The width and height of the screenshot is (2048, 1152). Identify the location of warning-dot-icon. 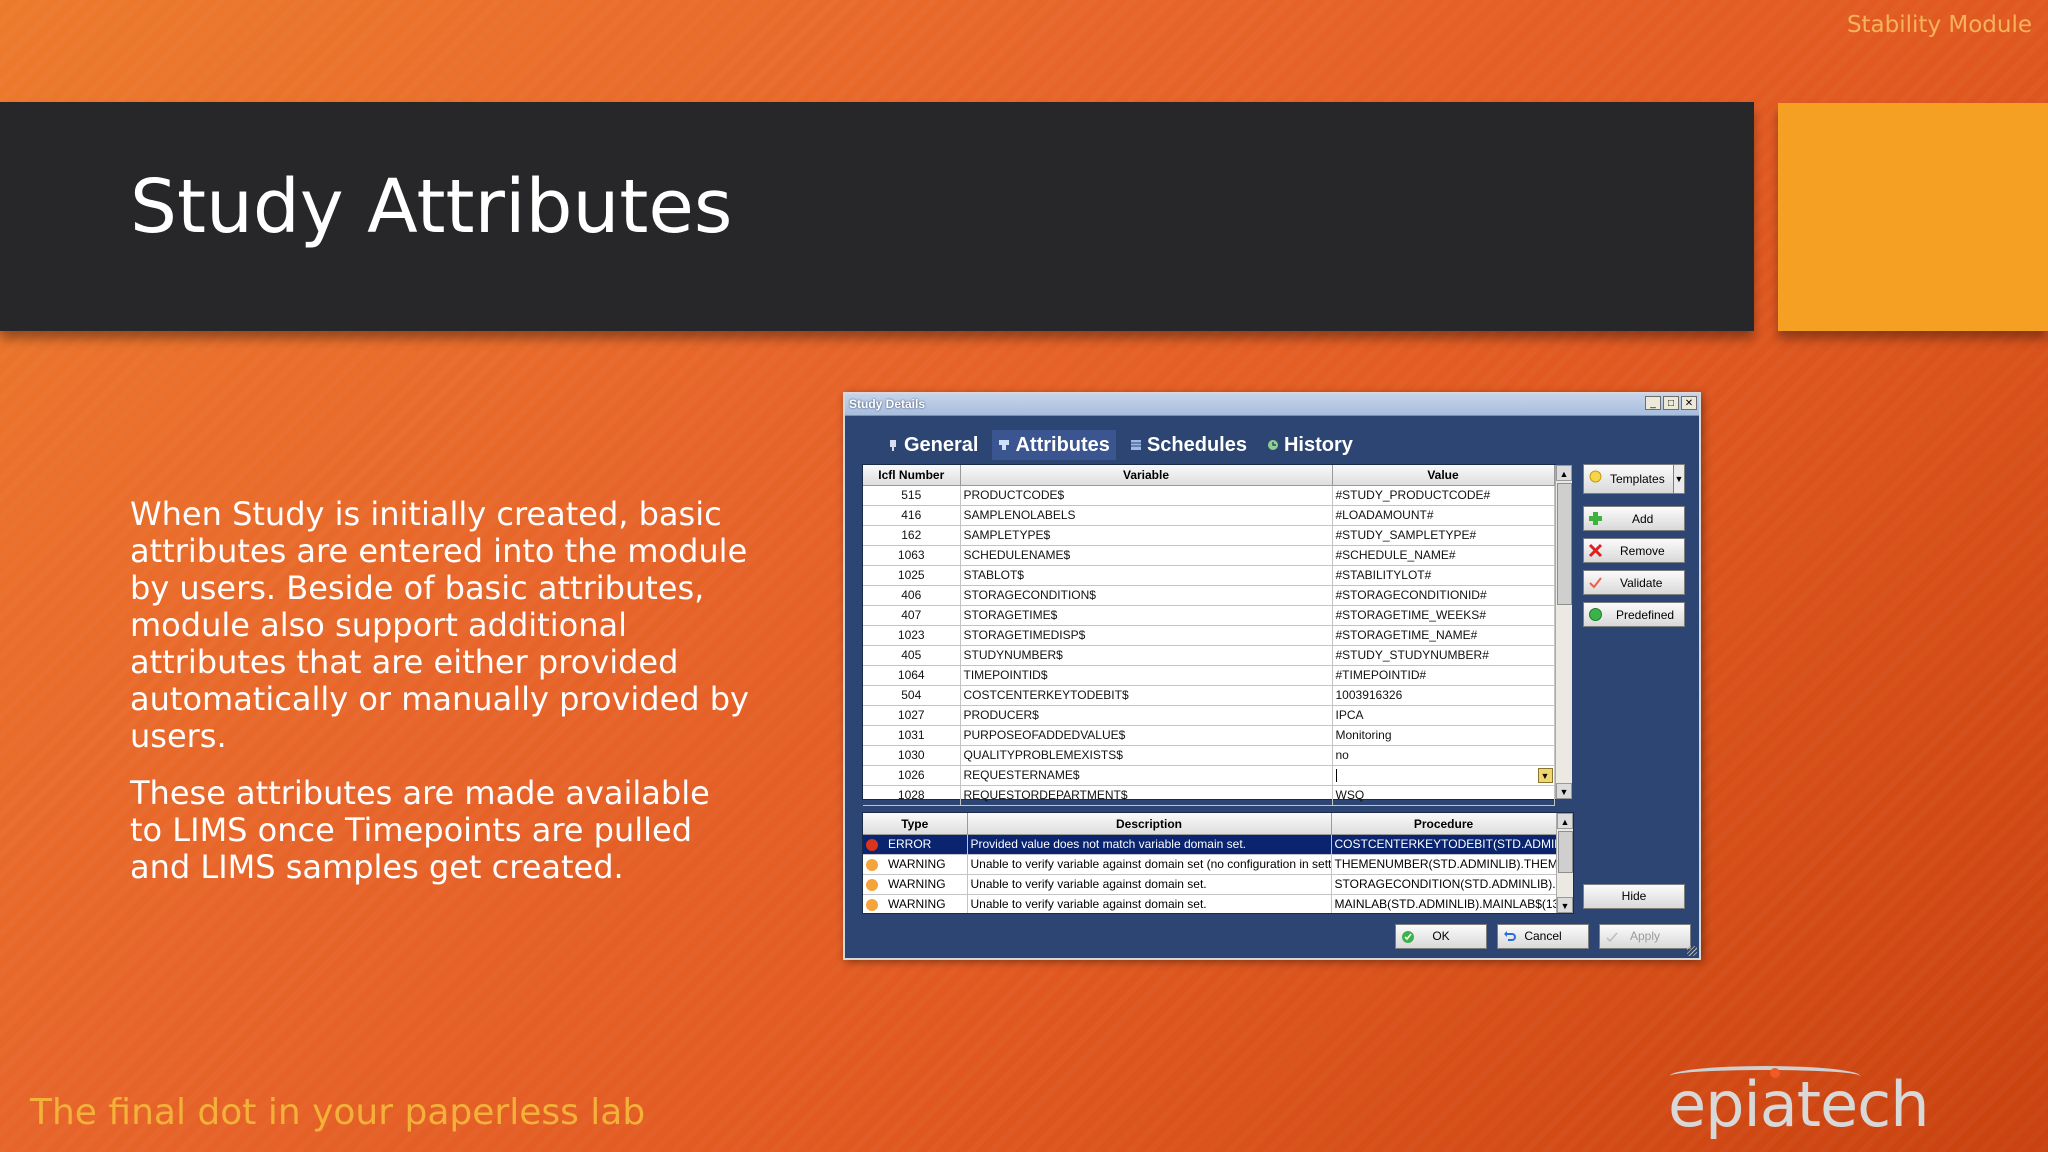
(872, 864).